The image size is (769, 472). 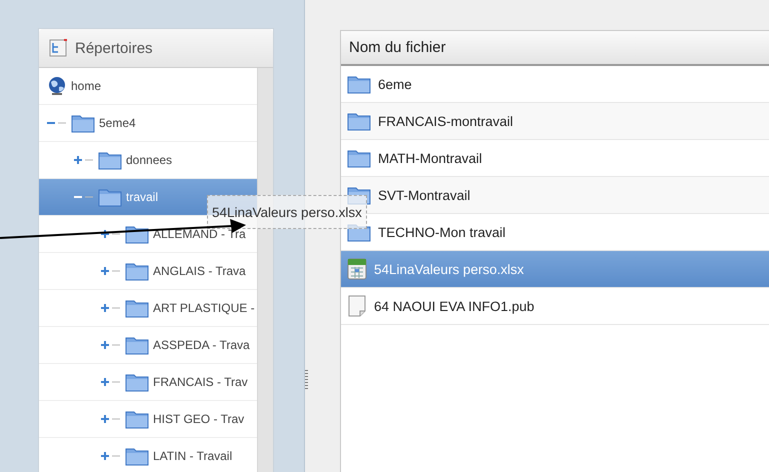 What do you see at coordinates (287, 212) in the screenshot?
I see `drag-ghost-label: 54LinaValeurs perso.xlsx` at bounding box center [287, 212].